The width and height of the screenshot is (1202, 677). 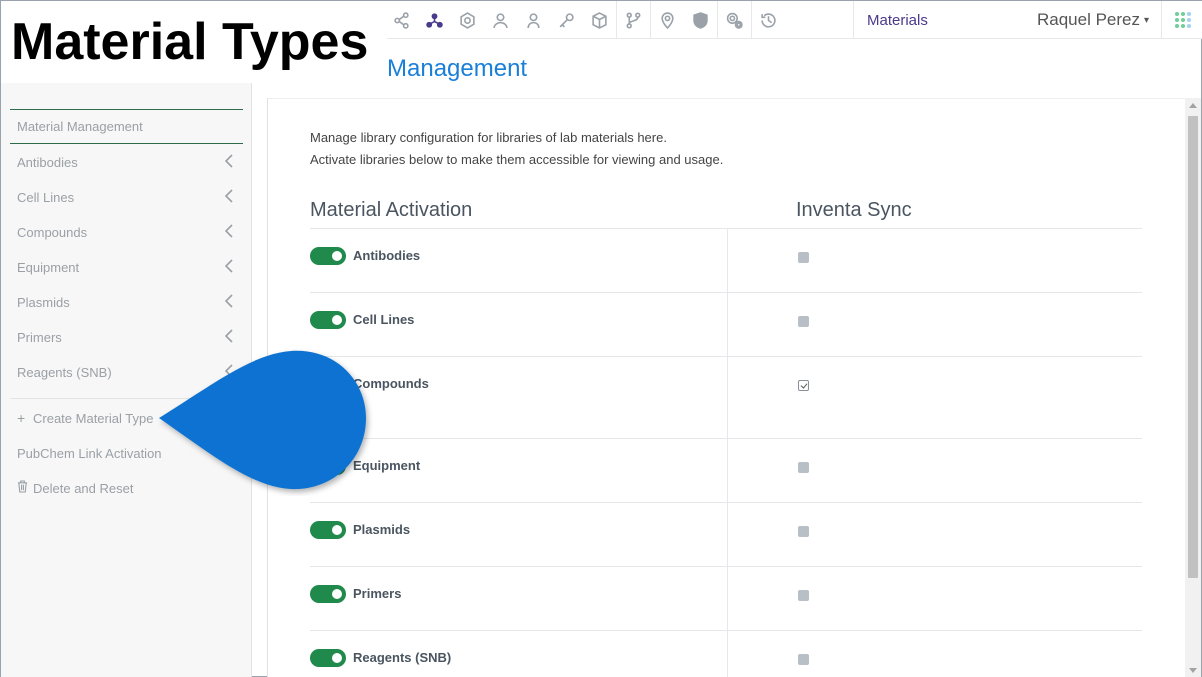 I want to click on caret-down-icon: ▾, so click(x=1147, y=20).